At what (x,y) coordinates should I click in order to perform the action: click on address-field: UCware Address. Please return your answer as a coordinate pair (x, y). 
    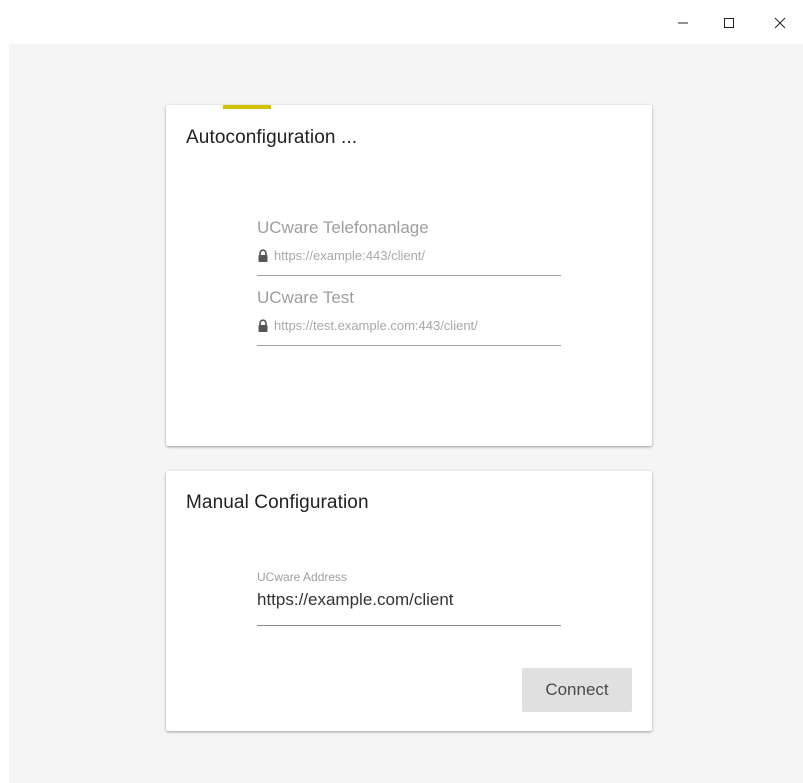
    Looking at the image, I should click on (409, 598).